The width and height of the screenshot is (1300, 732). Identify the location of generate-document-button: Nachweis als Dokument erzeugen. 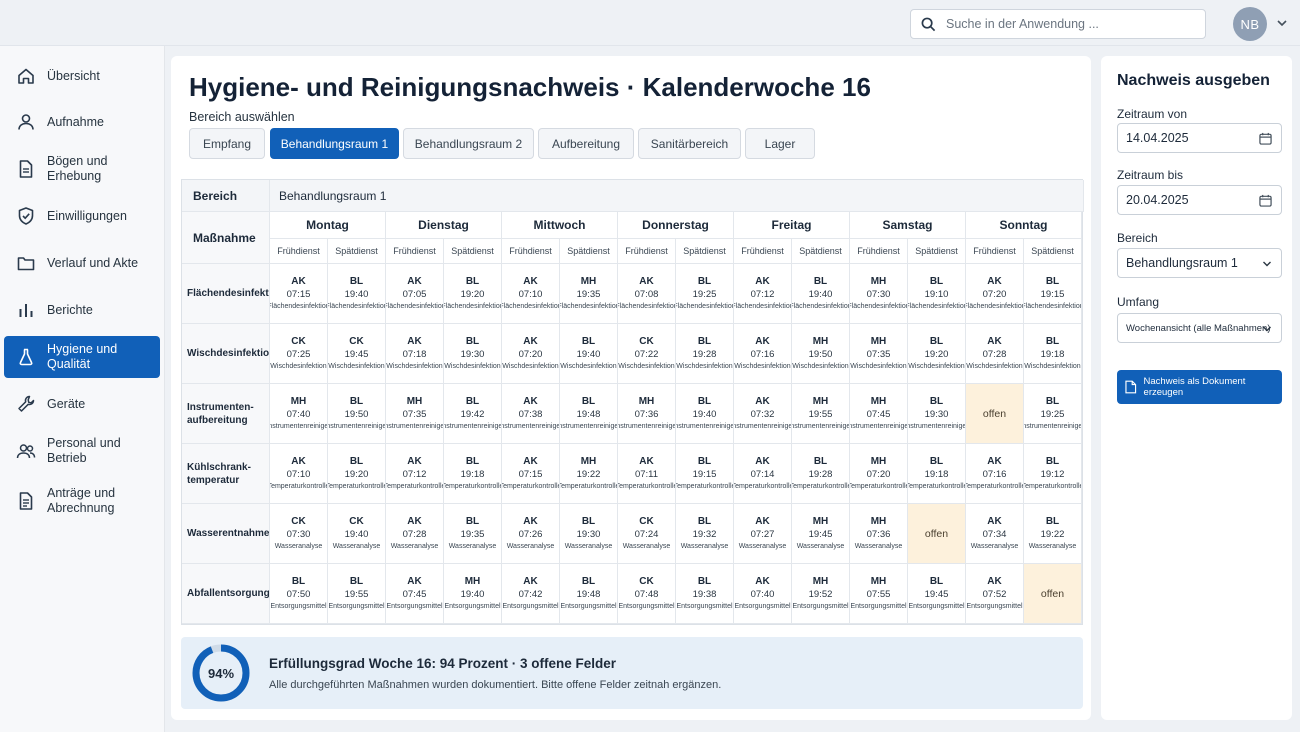
(1199, 387).